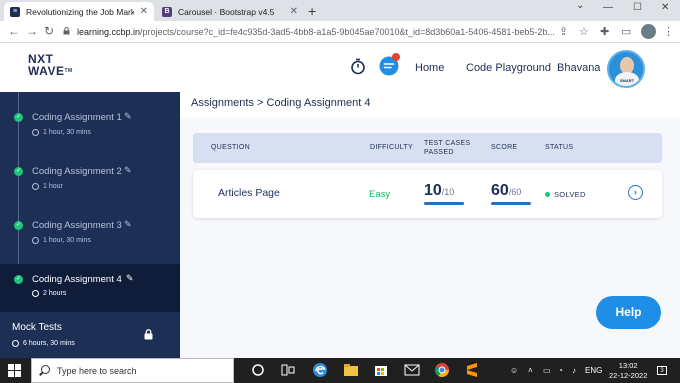 The image size is (680, 383). I want to click on chevron-down-icon: ⌄, so click(580, 5).